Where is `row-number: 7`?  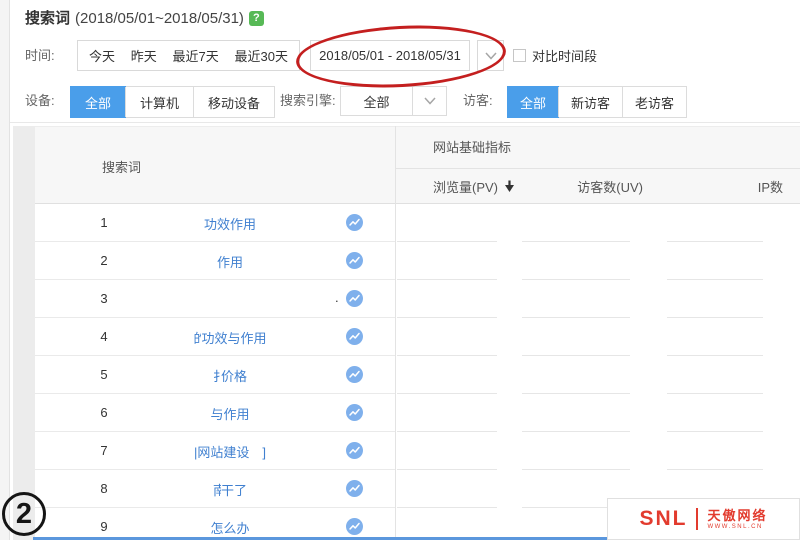
row-number: 7 is located at coordinates (104, 450).